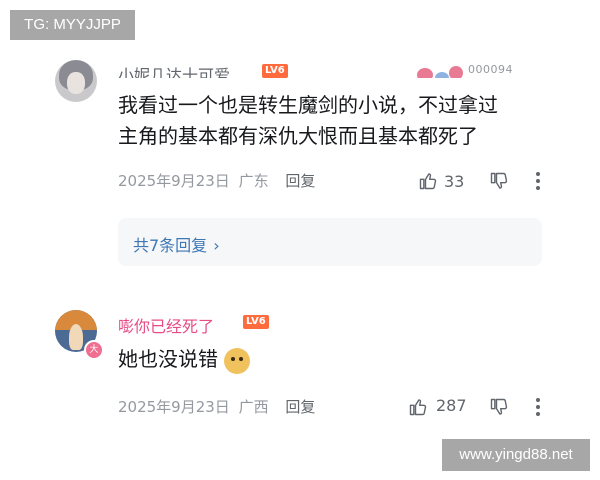 The height and width of the screenshot is (480, 600). Describe the element at coordinates (166, 325) in the screenshot. I see `username: 嘭你已经死了` at that location.